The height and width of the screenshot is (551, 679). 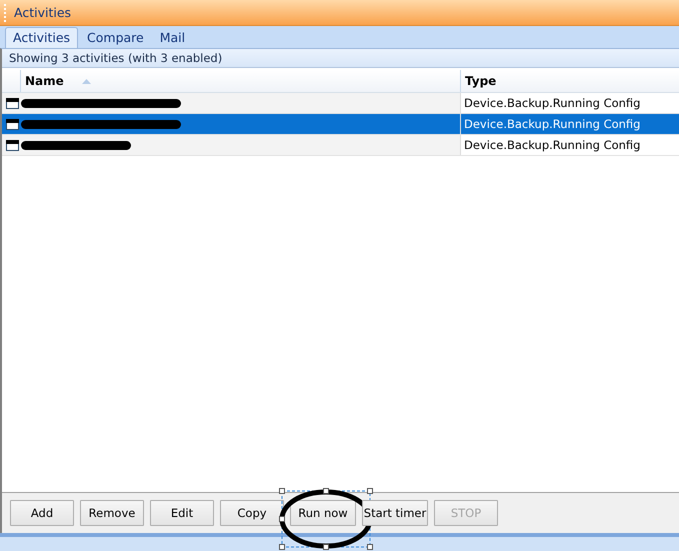 I want to click on tab: Activities, so click(x=41, y=37).